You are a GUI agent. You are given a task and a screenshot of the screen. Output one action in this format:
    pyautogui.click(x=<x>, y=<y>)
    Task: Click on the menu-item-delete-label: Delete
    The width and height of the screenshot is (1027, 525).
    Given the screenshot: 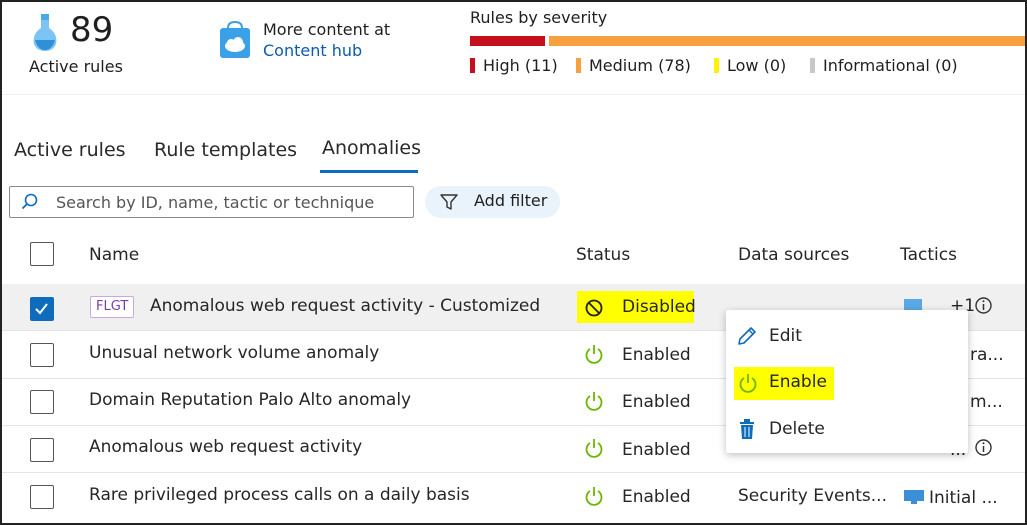 What is the action you would take?
    pyautogui.click(x=797, y=429)
    